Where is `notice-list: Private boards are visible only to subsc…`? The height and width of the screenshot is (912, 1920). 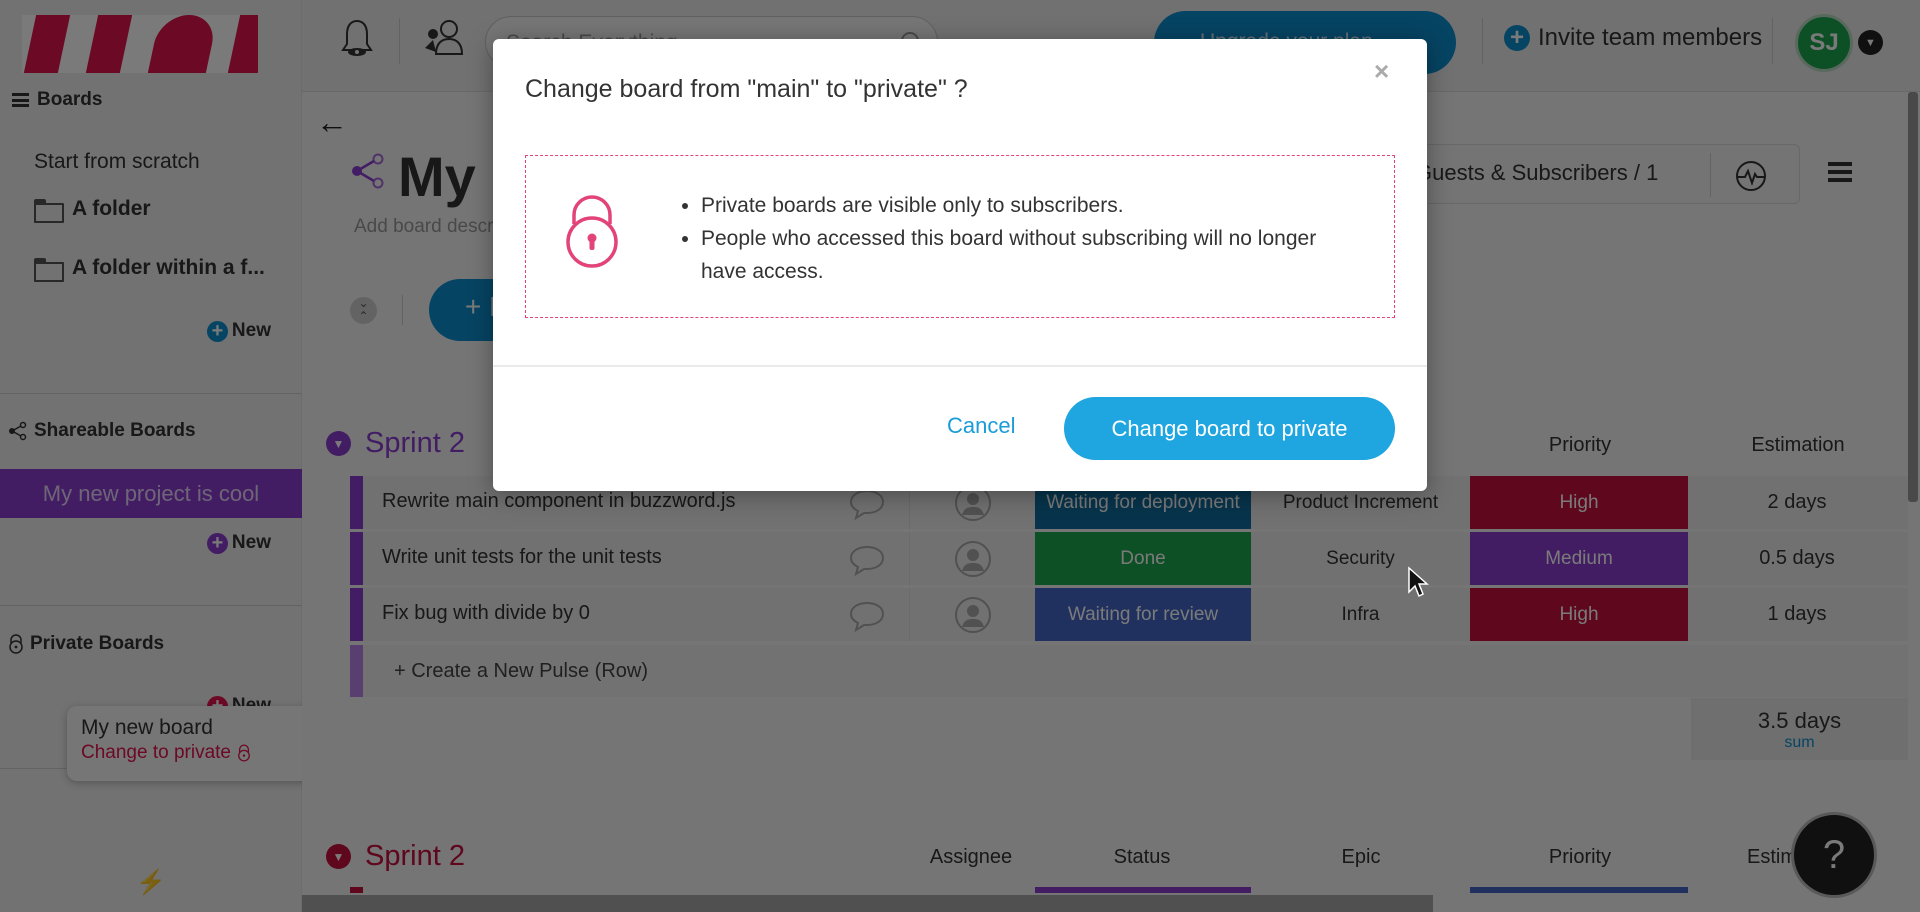
notice-list: Private boards are visible only to subsc… is located at coordinates (1016, 238).